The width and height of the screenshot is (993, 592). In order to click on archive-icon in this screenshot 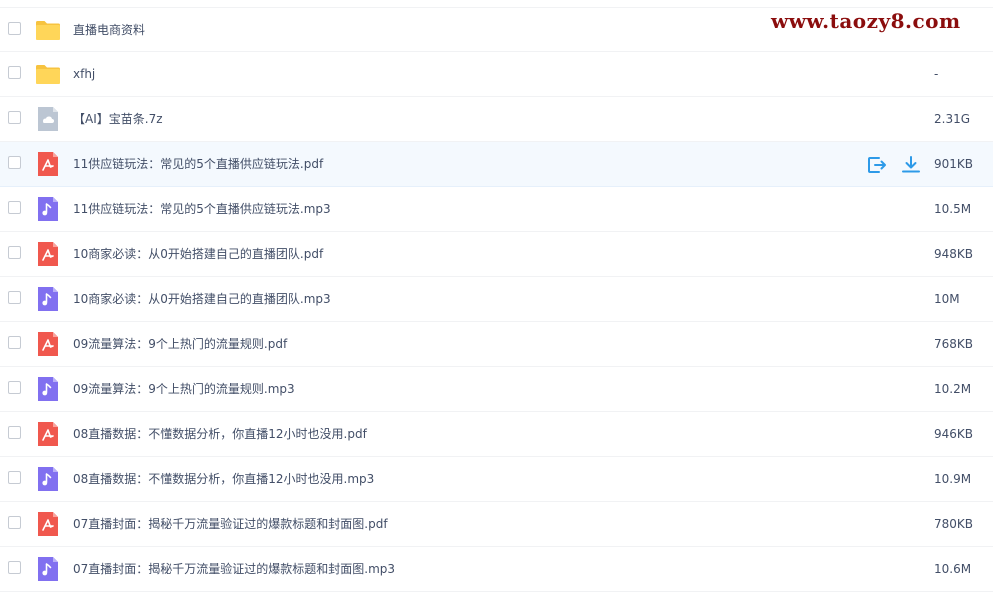, I will do `click(48, 119)`.